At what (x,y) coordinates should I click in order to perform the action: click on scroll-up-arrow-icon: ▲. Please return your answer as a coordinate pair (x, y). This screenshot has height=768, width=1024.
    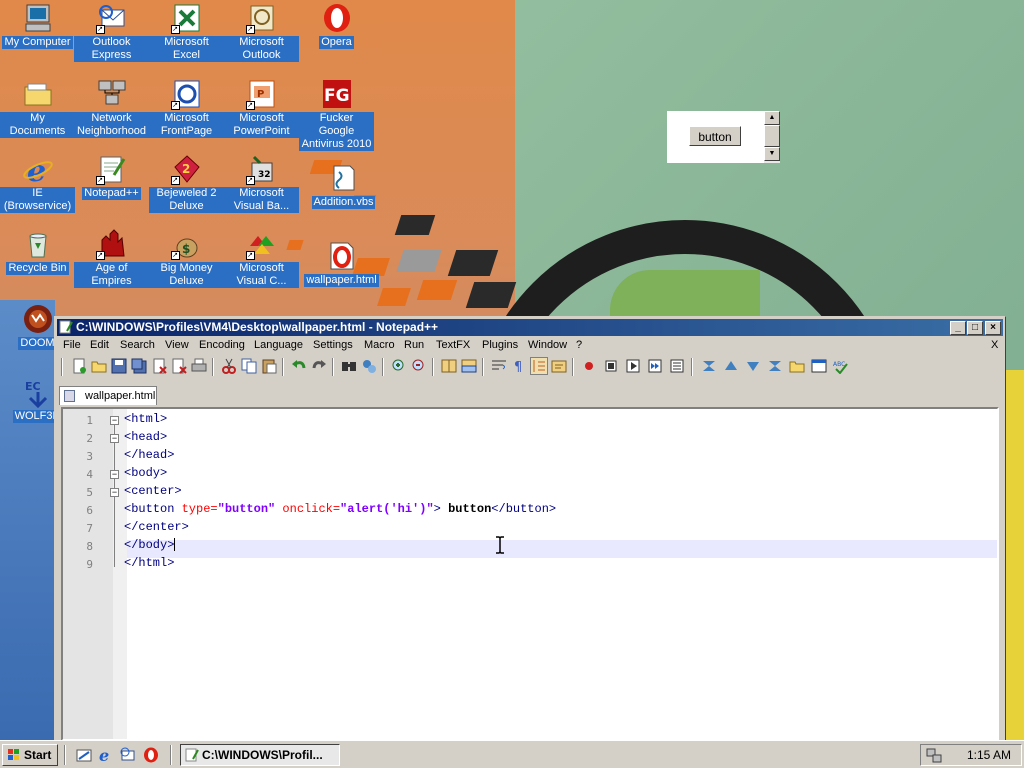
    Looking at the image, I should click on (772, 118).